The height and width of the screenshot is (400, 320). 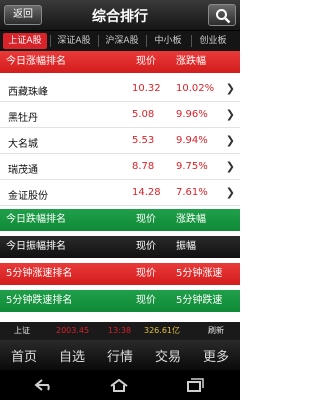 I want to click on stock-name: 黑牡丹, so click(x=23, y=118).